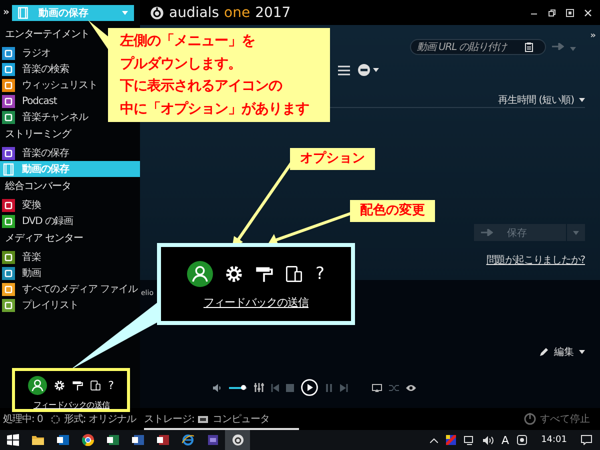 The image size is (600, 450). What do you see at coordinates (44, 117) in the screenshot?
I see `sidebar-item: 音楽チャンネル` at bounding box center [44, 117].